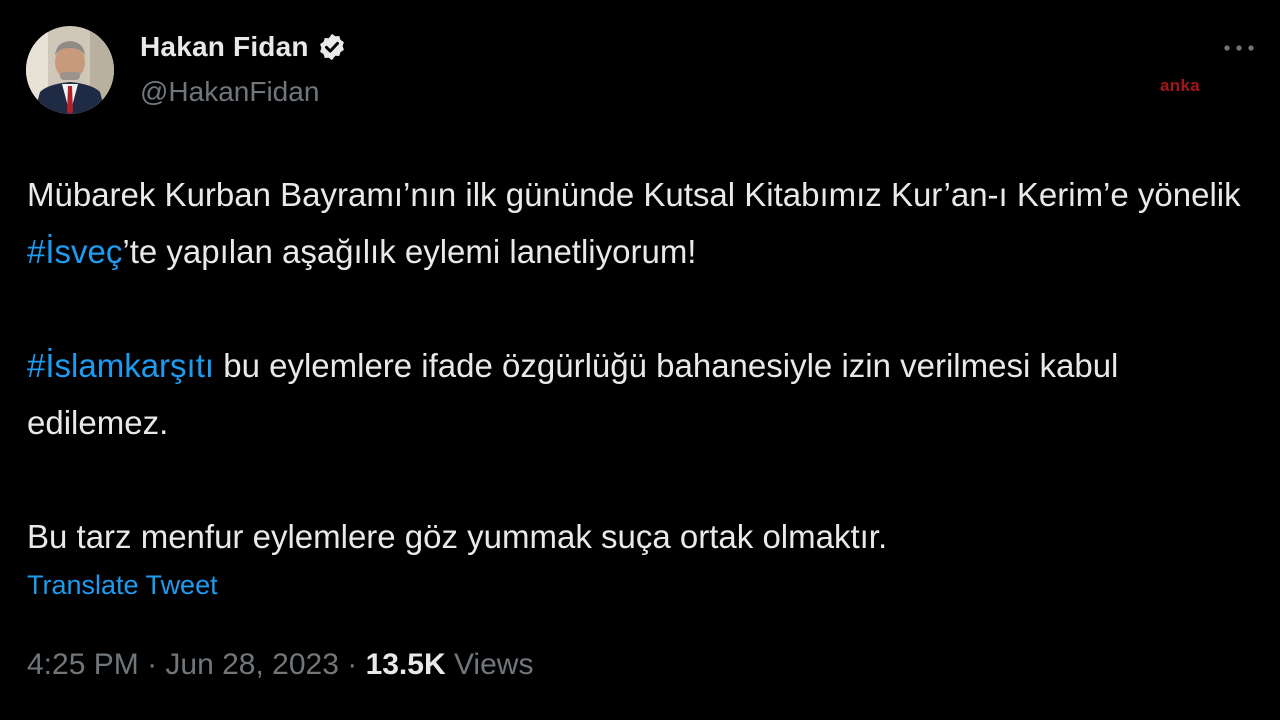  I want to click on avatar, so click(70, 70).